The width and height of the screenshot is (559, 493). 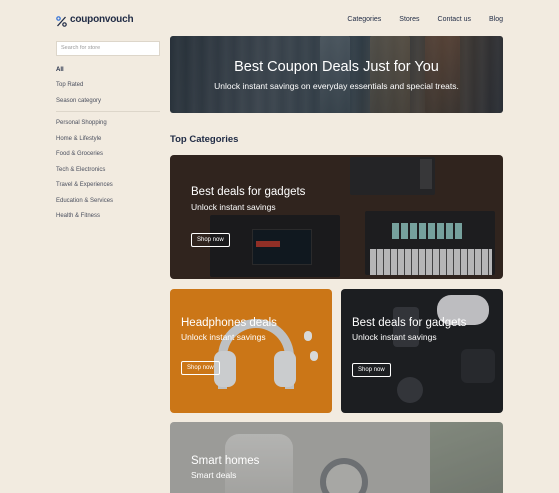 What do you see at coordinates (61, 20) in the screenshot?
I see `percent-logo-icon` at bounding box center [61, 20].